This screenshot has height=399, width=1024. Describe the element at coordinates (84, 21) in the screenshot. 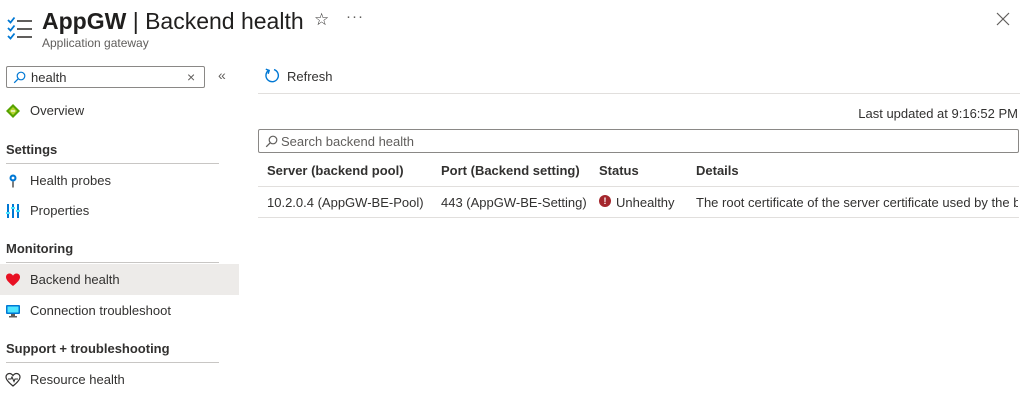

I see `resource-name: AppGW` at that location.